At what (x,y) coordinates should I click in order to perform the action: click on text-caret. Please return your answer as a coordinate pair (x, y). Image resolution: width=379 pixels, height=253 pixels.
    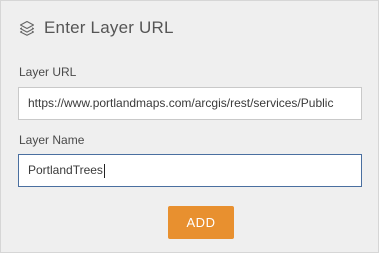
    Looking at the image, I should click on (104, 170).